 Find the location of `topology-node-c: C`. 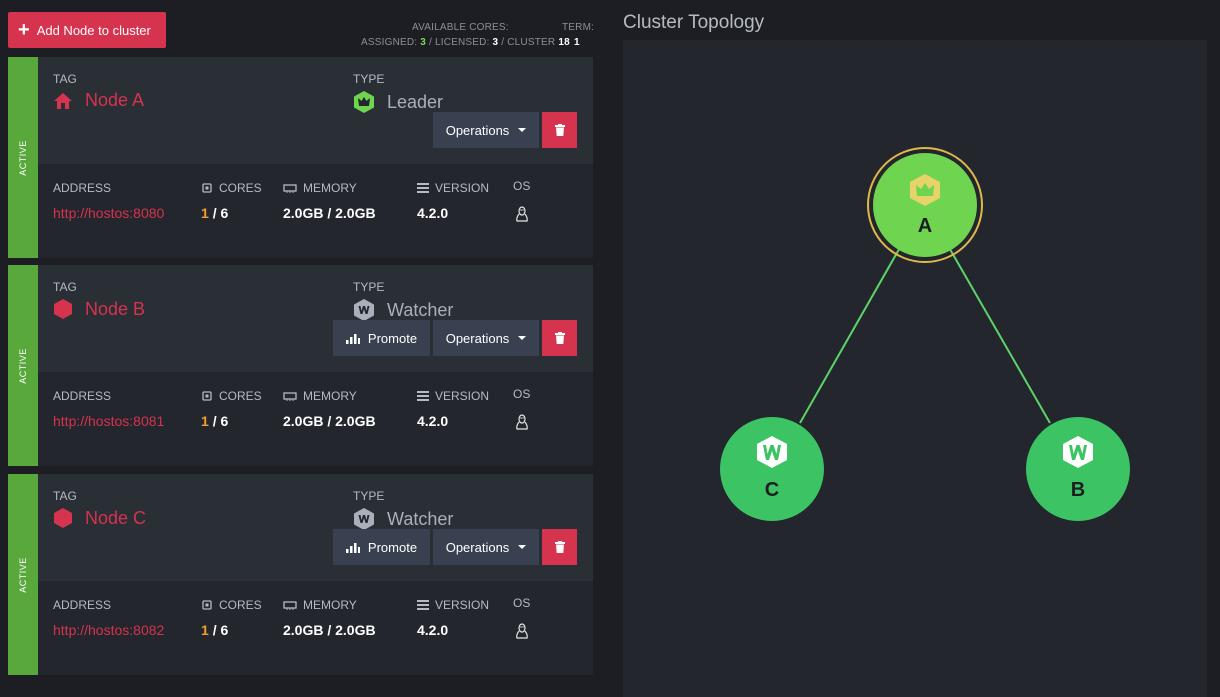

topology-node-c: C is located at coordinates (772, 469).